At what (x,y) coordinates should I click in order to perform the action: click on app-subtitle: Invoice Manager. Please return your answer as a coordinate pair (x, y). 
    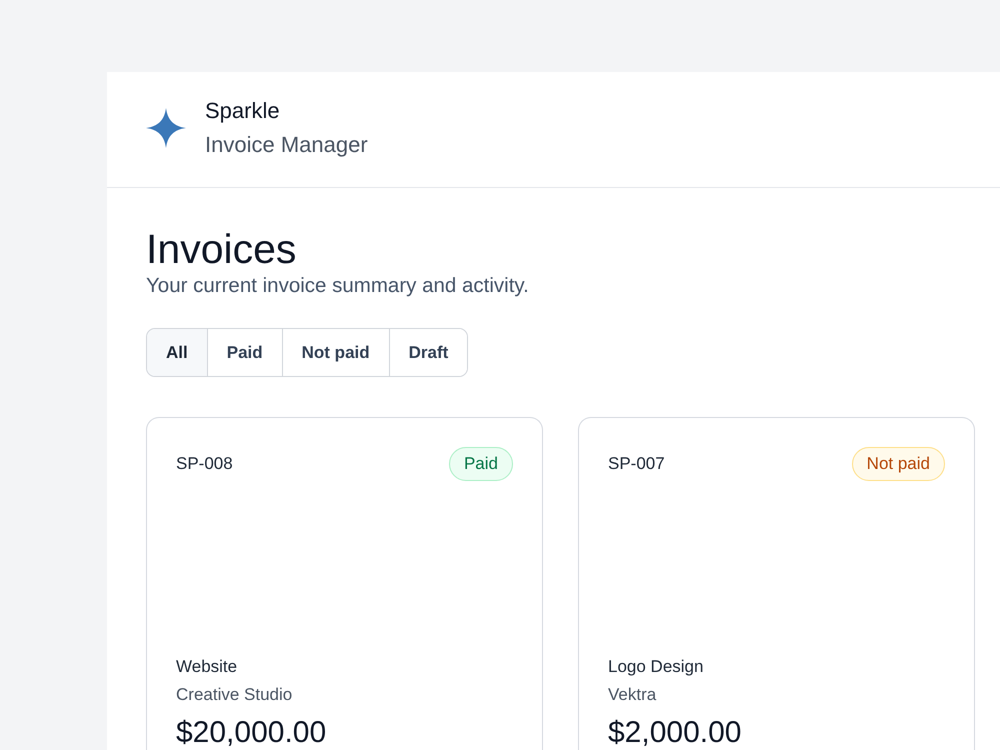
    Looking at the image, I should click on (286, 145).